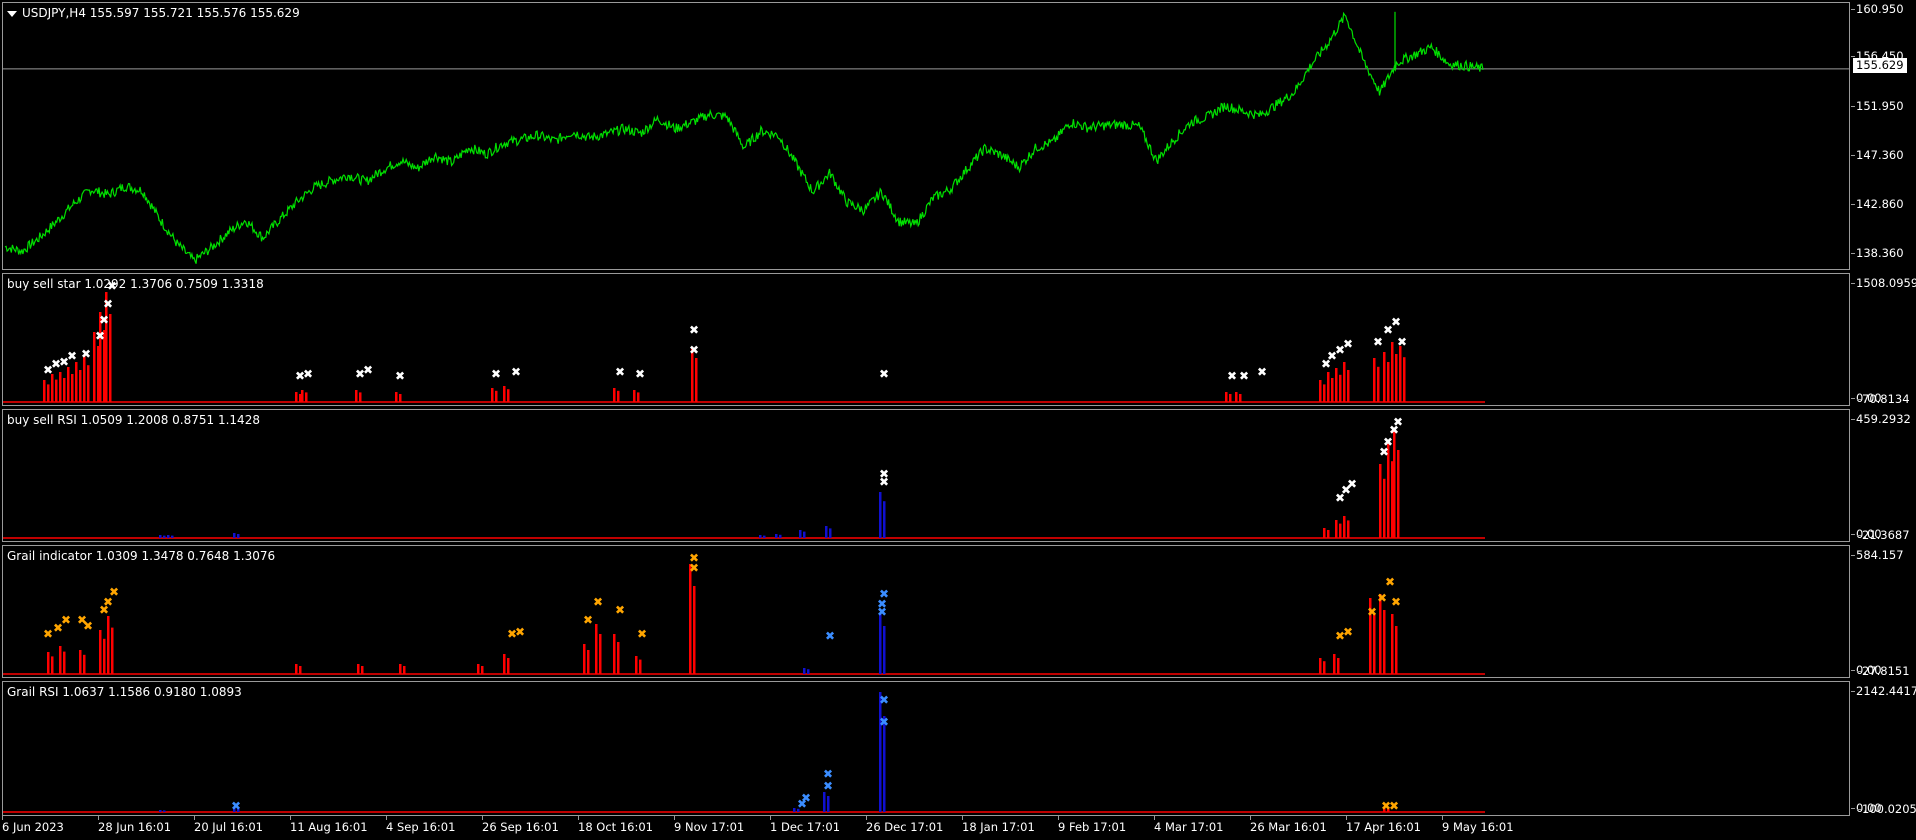 This screenshot has height=840, width=1916. I want to click on dropdown-triangle-icon, so click(12, 13).